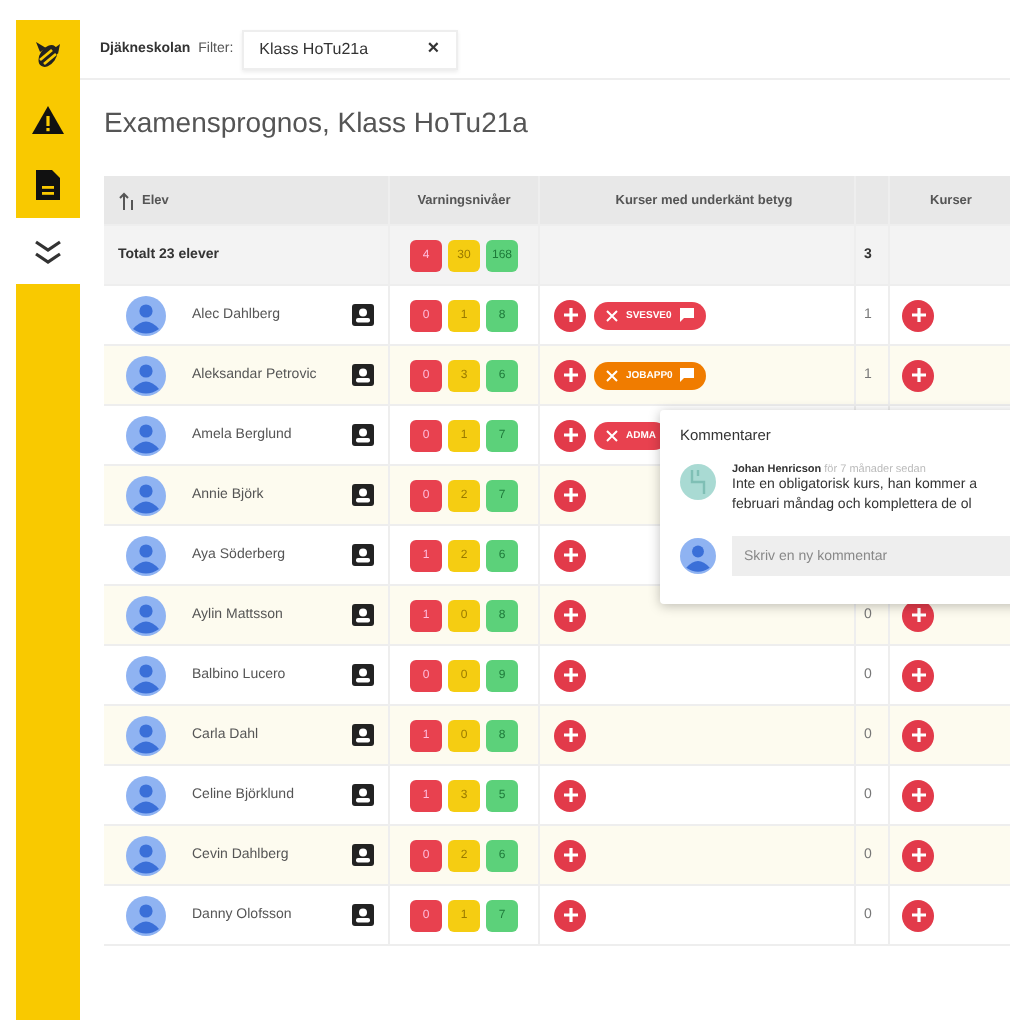 The width and height of the screenshot is (1010, 1020). I want to click on page-title: Examensprognos, Klass HoTu21a, so click(316, 123).